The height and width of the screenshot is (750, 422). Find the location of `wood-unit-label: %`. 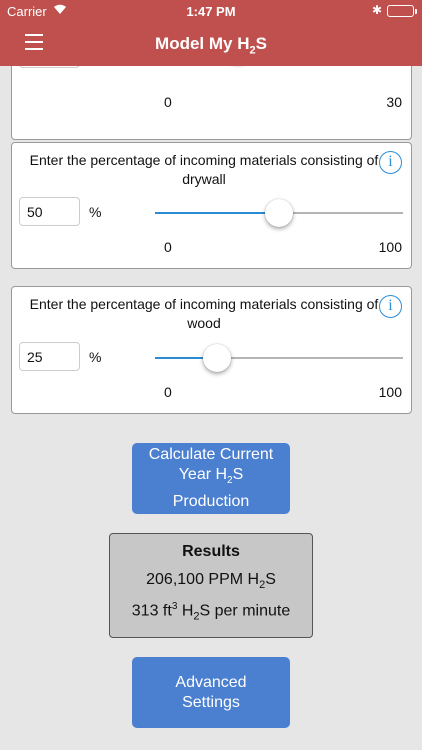

wood-unit-label: % is located at coordinates (95, 357).